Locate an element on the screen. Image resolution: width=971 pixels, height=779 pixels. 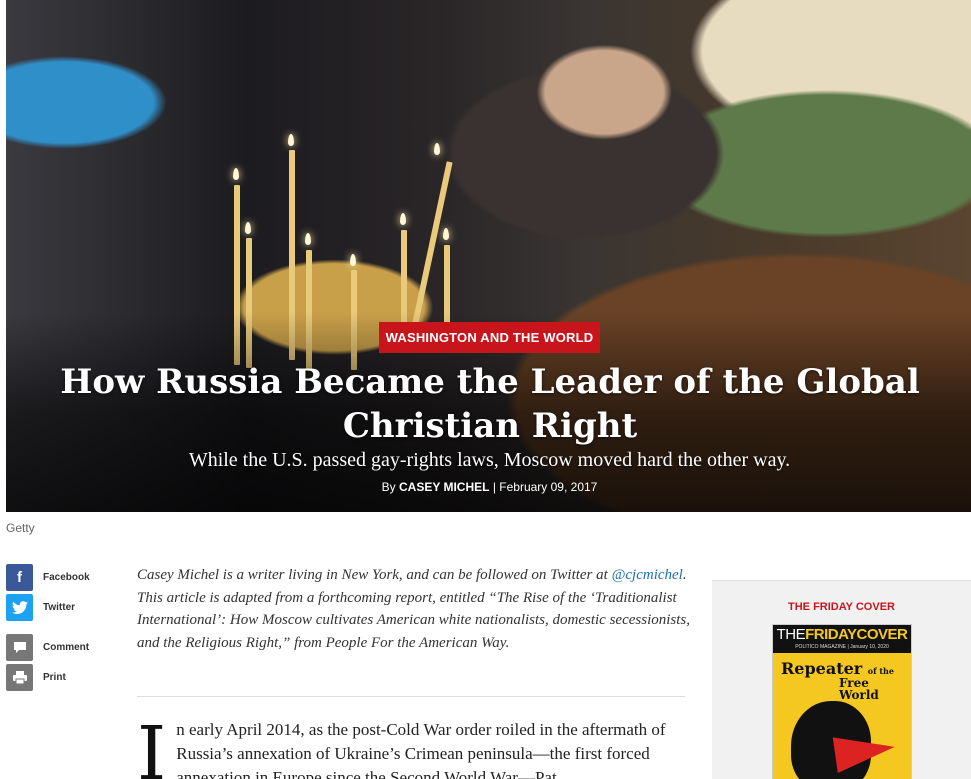
sidebar-title: THE FRIDAY COVER is located at coordinates (841, 607).